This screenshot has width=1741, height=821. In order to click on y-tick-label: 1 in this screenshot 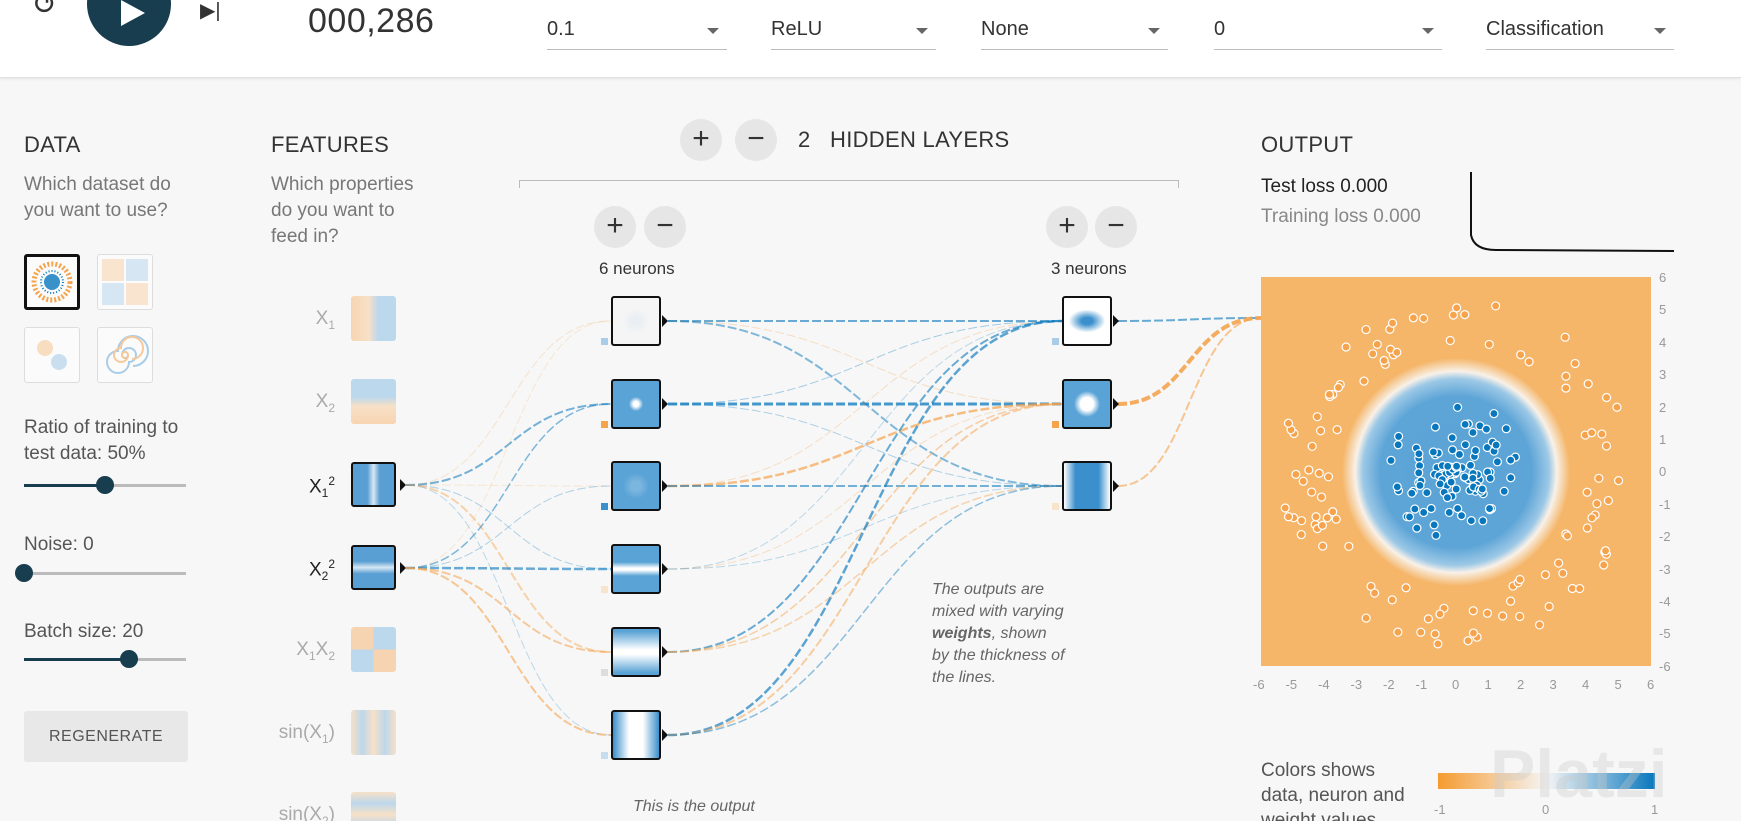, I will do `click(1663, 439)`.